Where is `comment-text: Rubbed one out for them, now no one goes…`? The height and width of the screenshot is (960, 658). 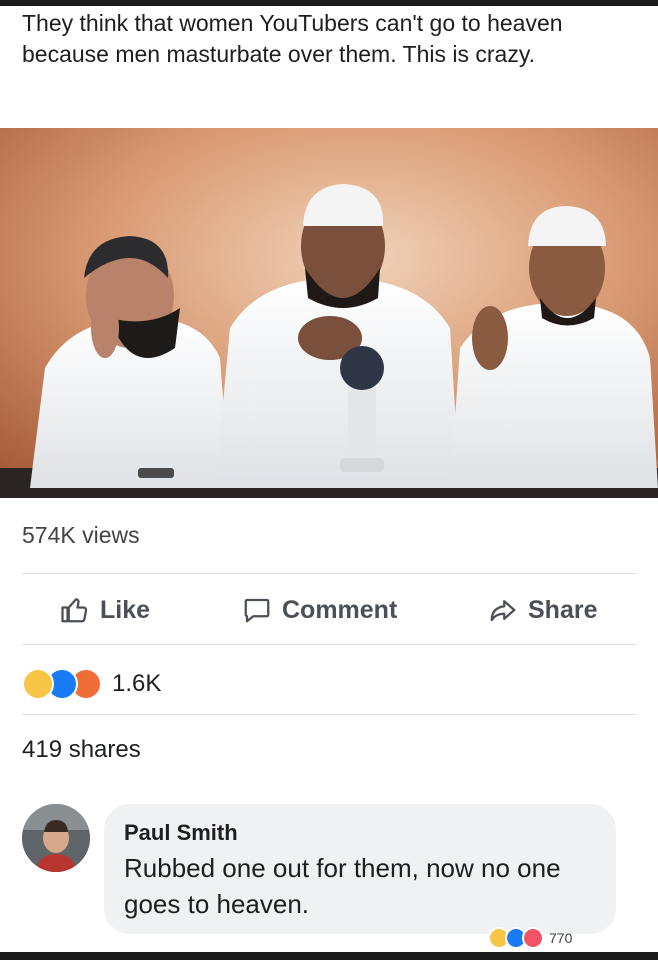
comment-text: Rubbed one out for them, now no one goes… is located at coordinates (342, 886).